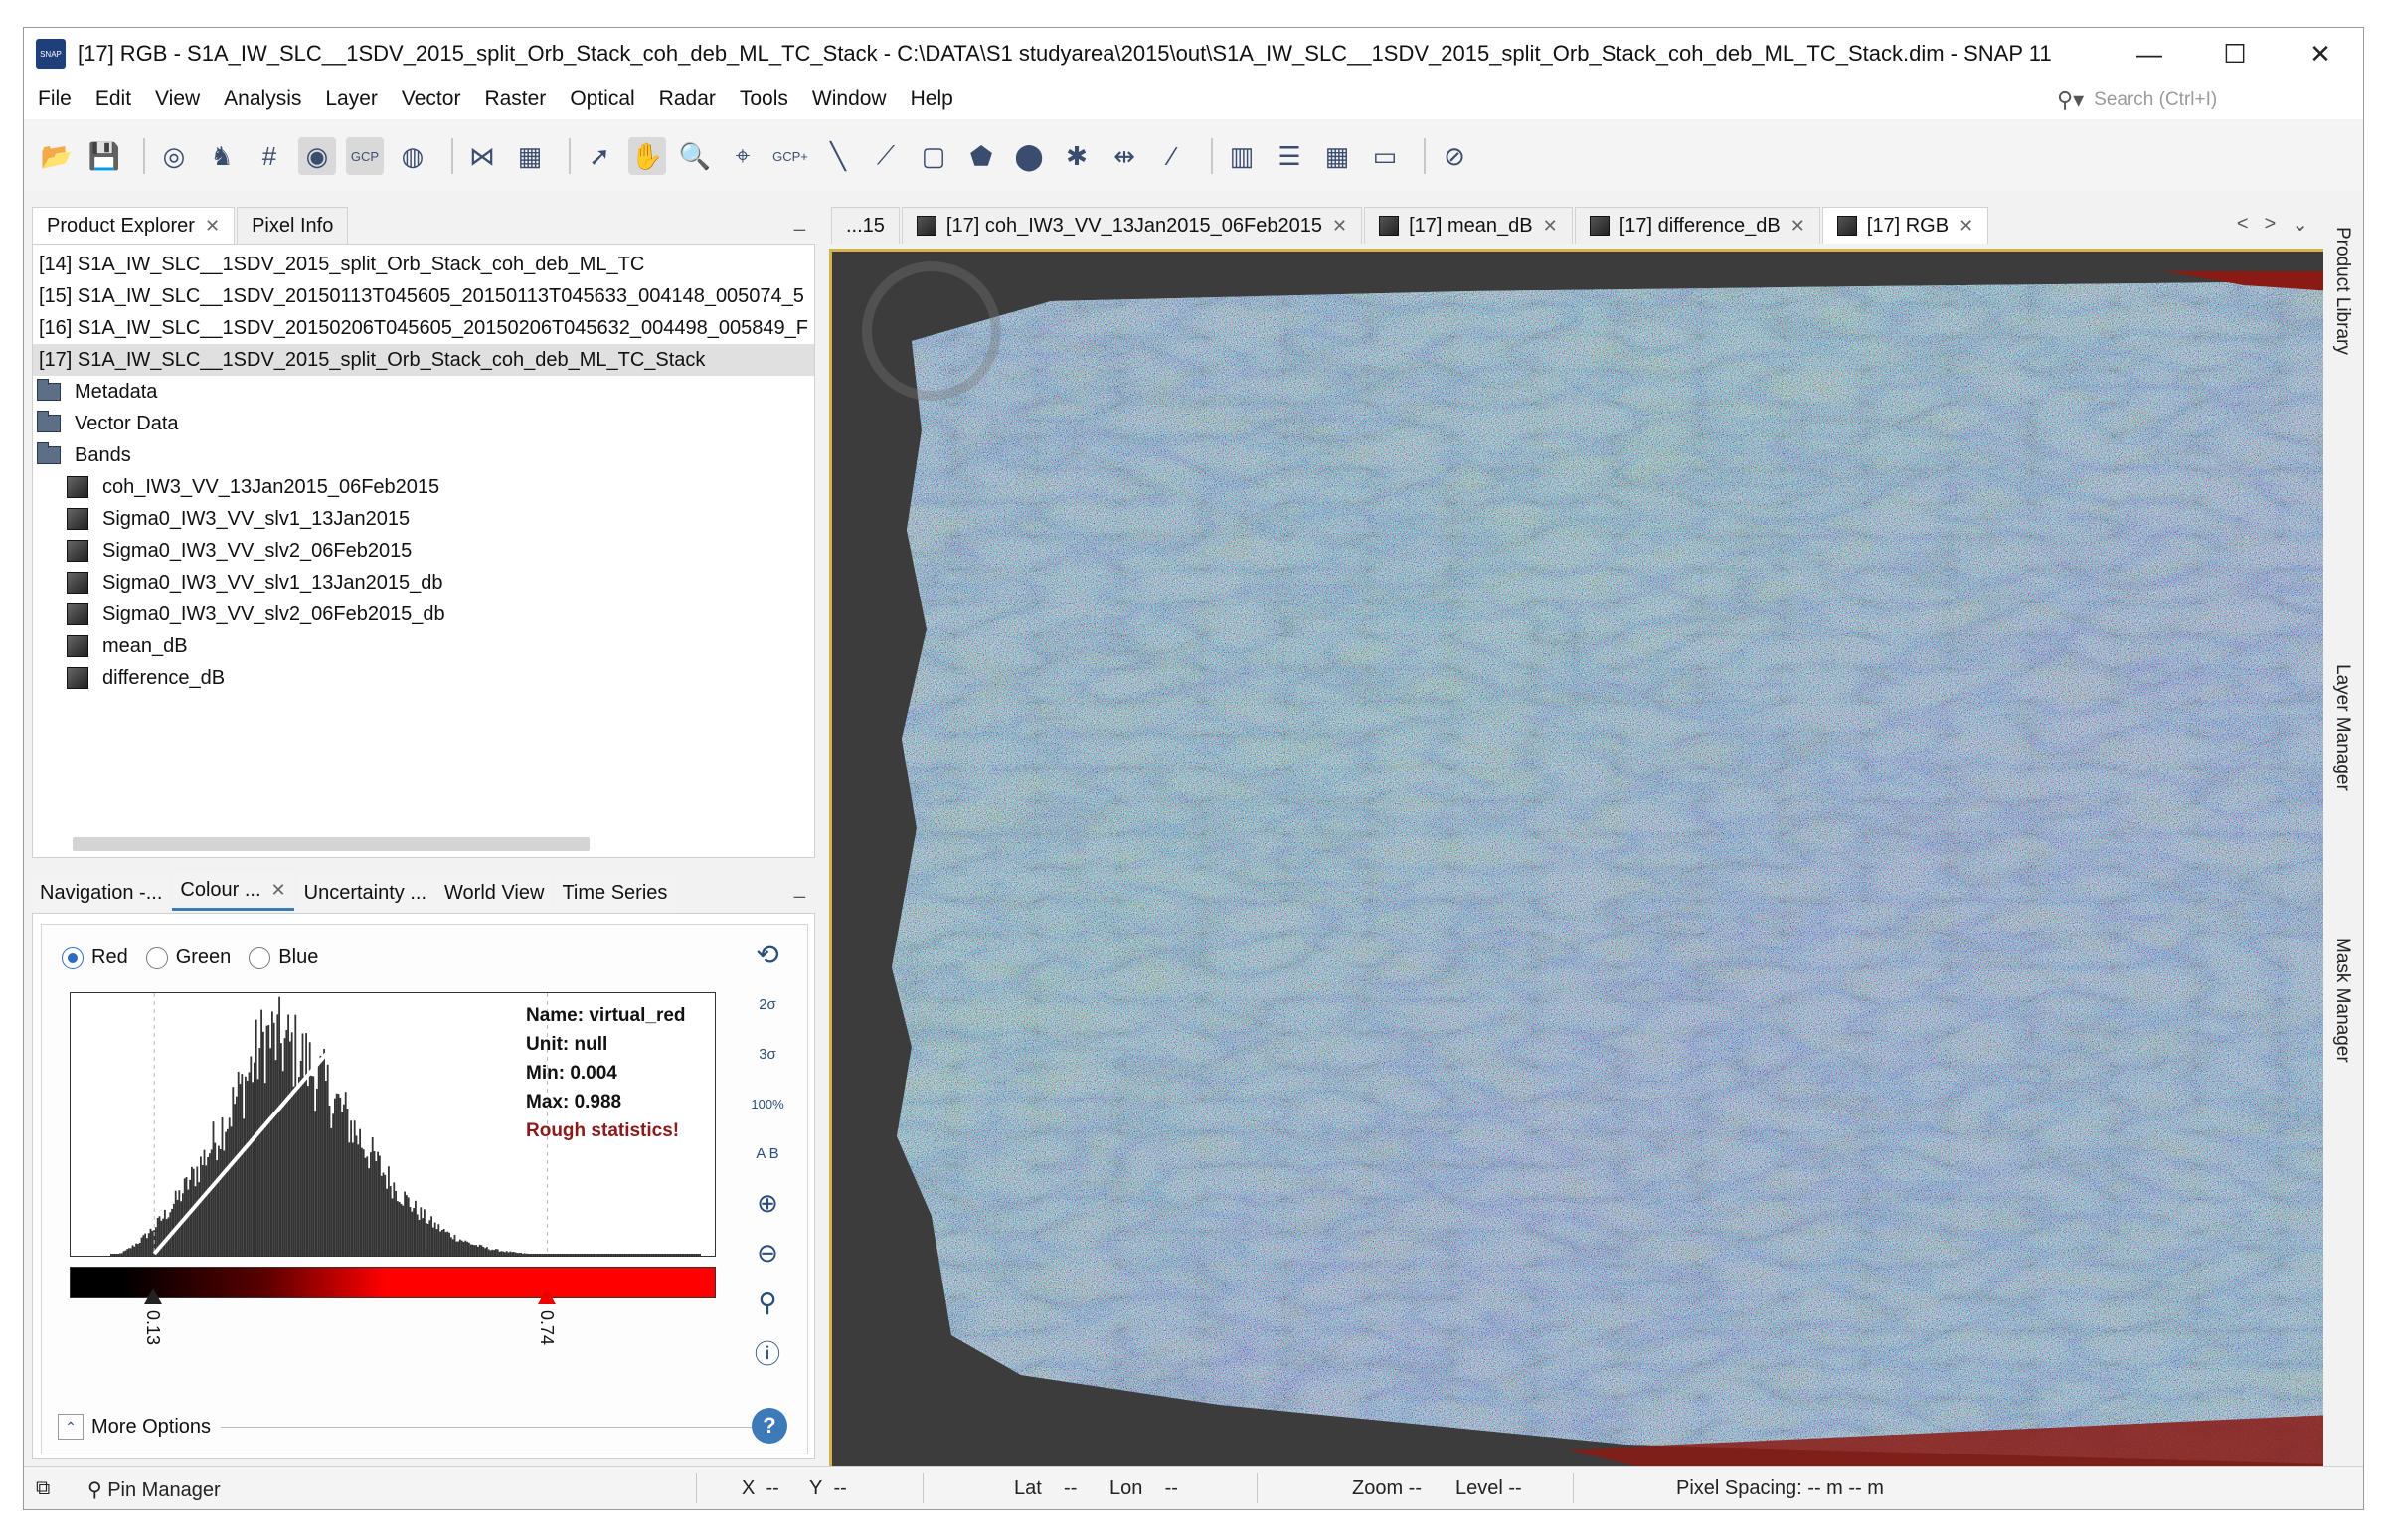 The image size is (2383, 1540). What do you see at coordinates (317, 156) in the screenshot?
I see `pin-overlay-icon: ◉` at bounding box center [317, 156].